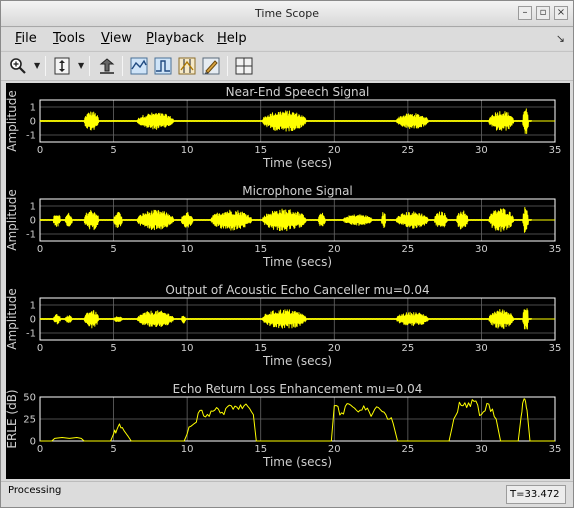 This screenshot has width=574, height=508. I want to click on status-text: Processing, so click(35, 490).